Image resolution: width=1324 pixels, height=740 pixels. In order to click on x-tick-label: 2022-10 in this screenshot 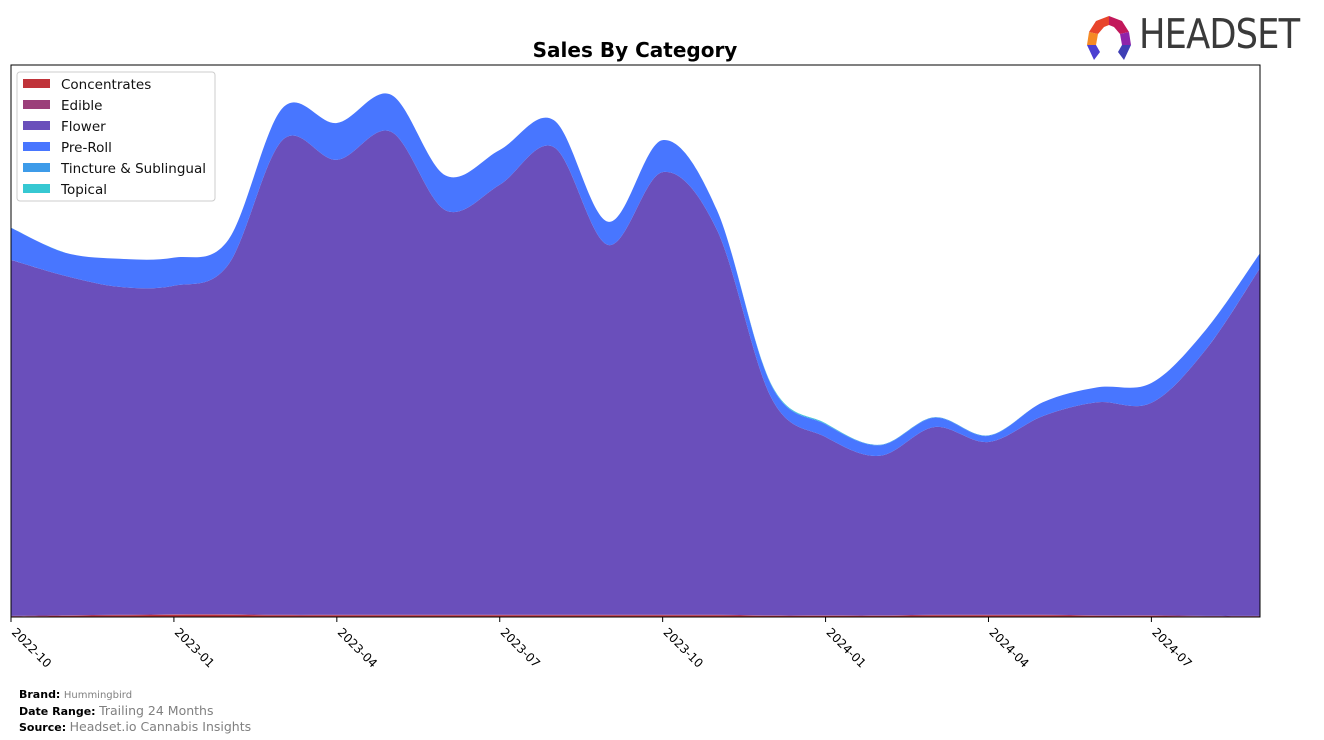, I will do `click(31, 647)`.